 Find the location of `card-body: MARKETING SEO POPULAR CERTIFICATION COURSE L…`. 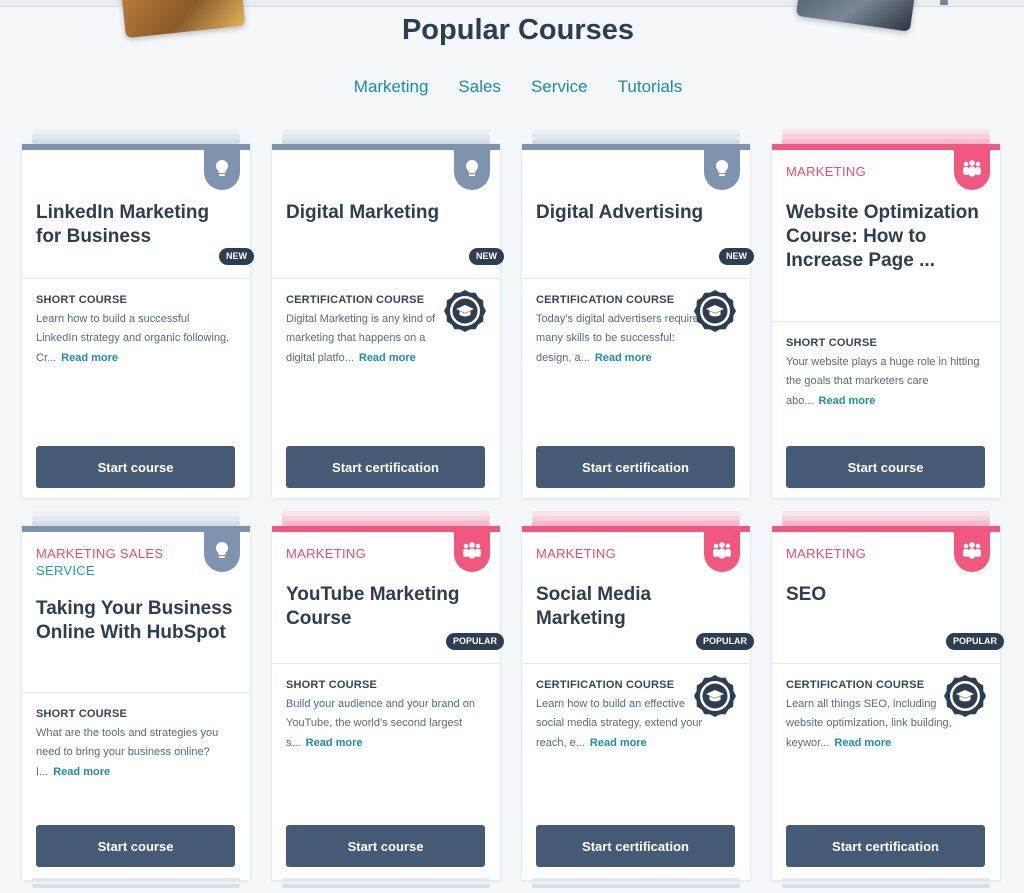

card-body: MARKETING SEO POPULAR CERTIFICATION COURSE L… is located at coordinates (888, 703).